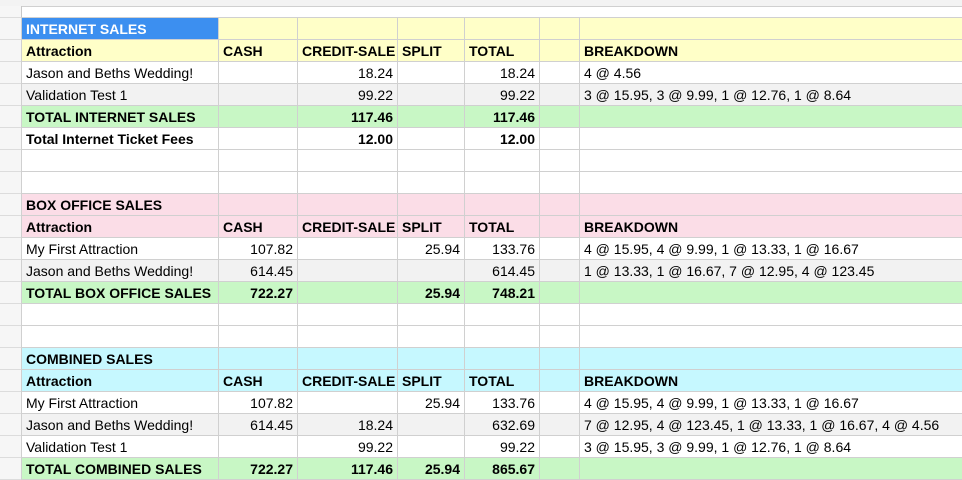  Describe the element at coordinates (120, 138) in the screenshot. I see `cell: Total Internet Ticket Fees` at that location.